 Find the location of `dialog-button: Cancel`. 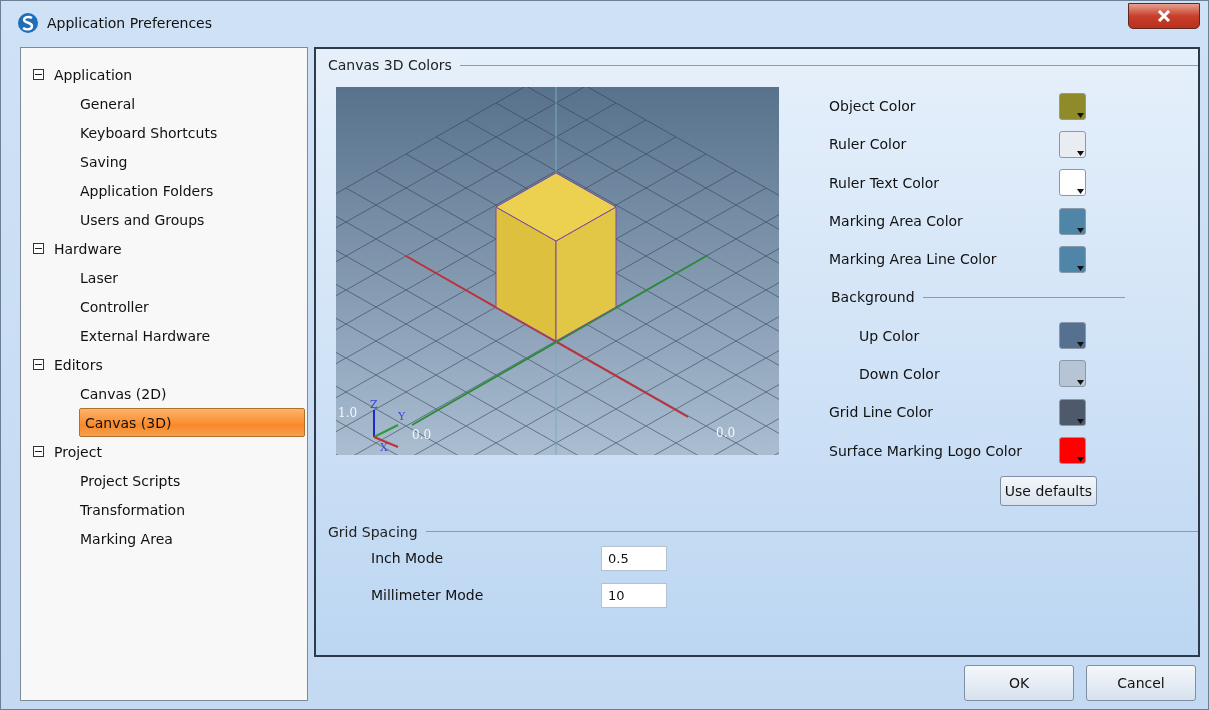

dialog-button: Cancel is located at coordinates (1141, 683).